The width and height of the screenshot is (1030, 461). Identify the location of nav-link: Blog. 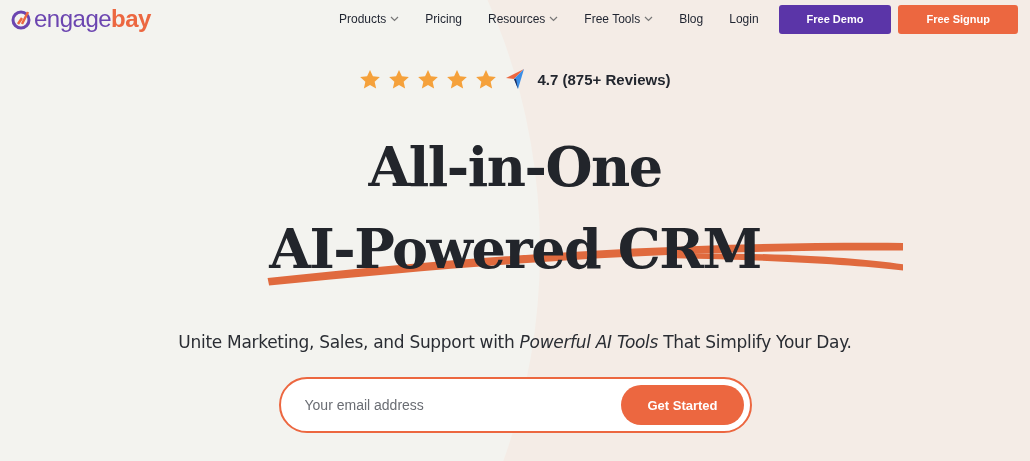
(691, 19).